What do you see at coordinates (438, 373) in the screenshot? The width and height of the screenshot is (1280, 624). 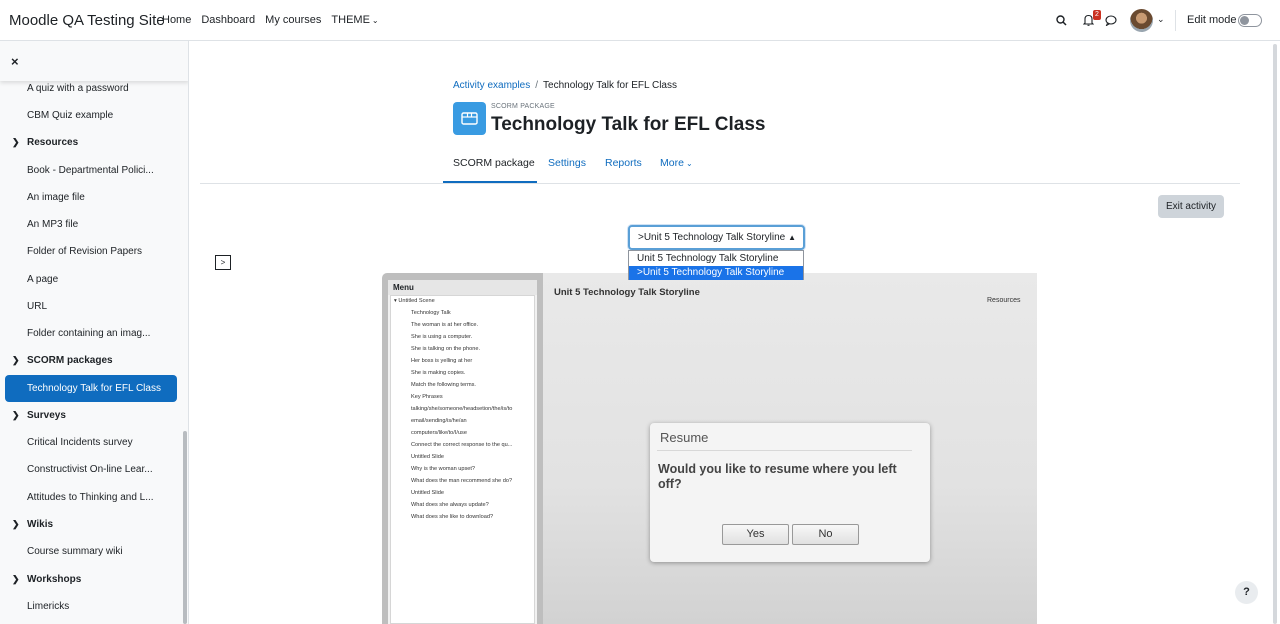 I see `menu-item: She is making copies.` at bounding box center [438, 373].